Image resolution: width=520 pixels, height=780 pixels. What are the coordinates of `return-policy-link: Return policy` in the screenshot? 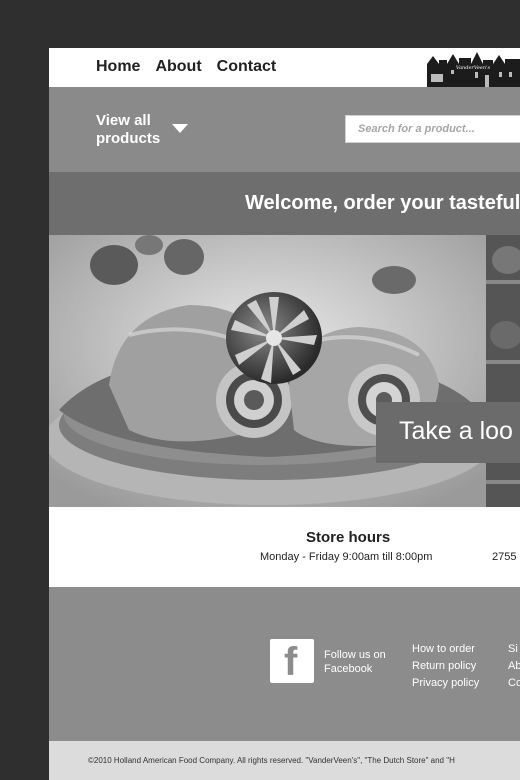 It's located at (445, 666).